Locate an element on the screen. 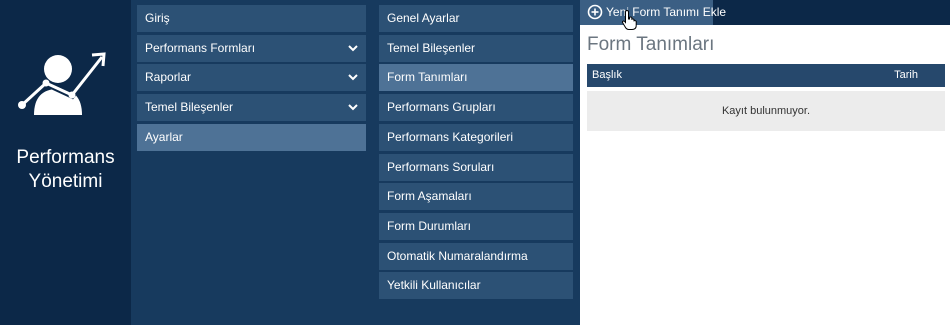  menu-item-label: Performans Grupları is located at coordinates (441, 107).